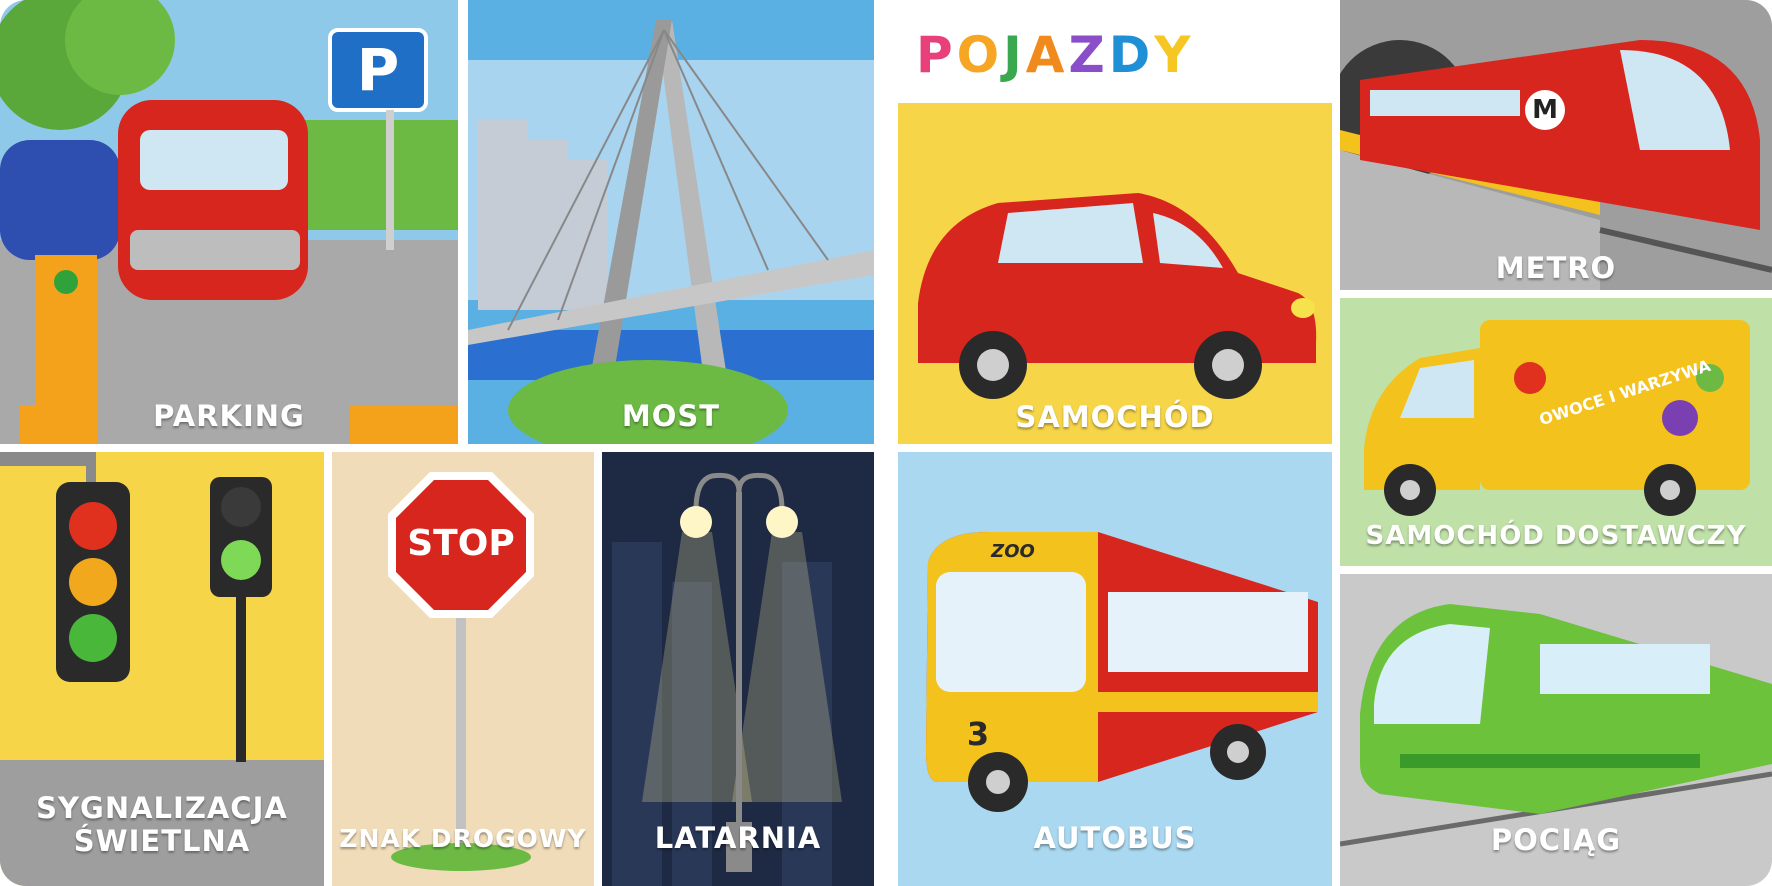  What do you see at coordinates (1174, 55) in the screenshot?
I see `title-letter: Y` at bounding box center [1174, 55].